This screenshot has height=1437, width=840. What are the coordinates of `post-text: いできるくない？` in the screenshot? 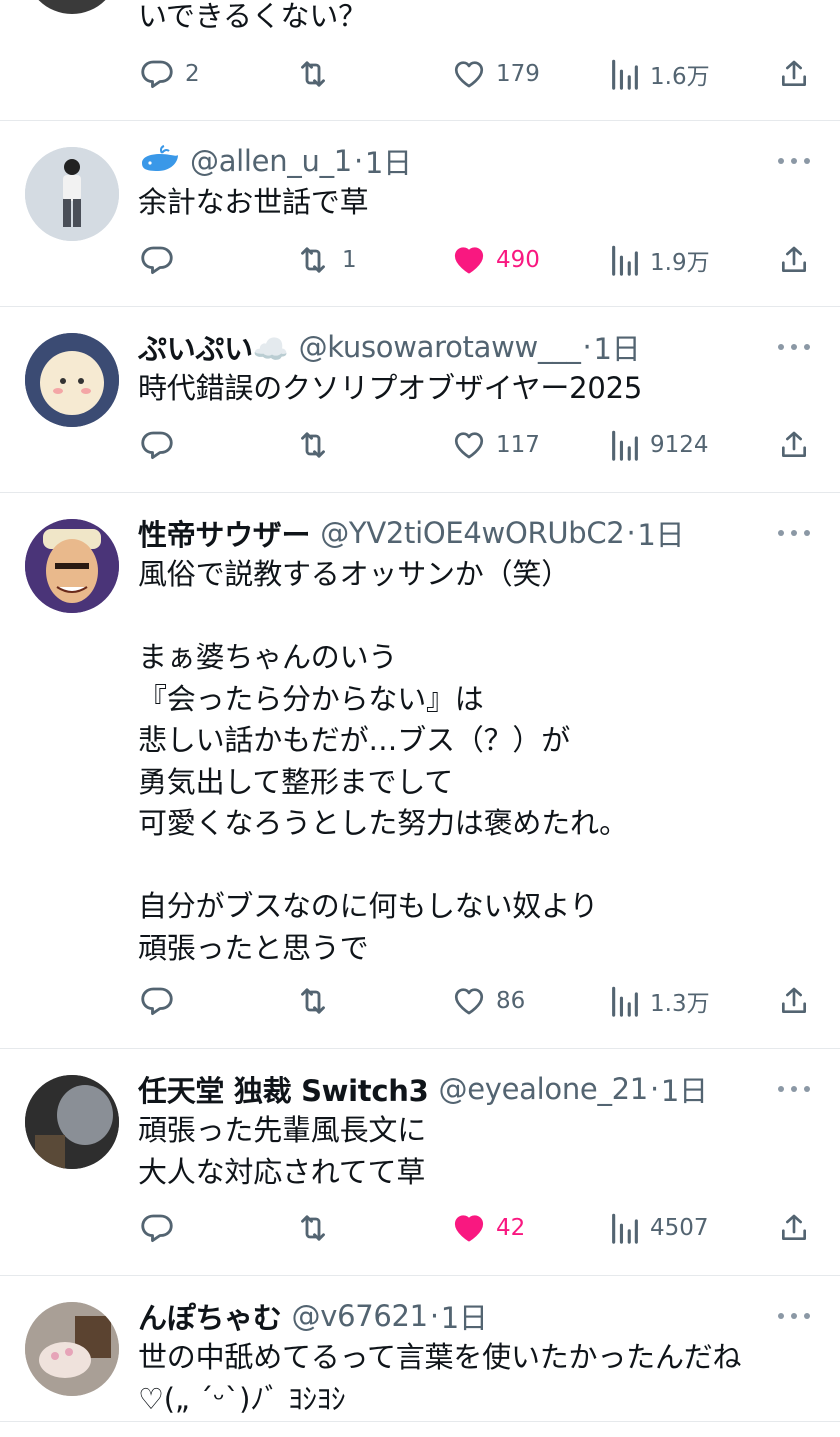 It's located at (252, 16).